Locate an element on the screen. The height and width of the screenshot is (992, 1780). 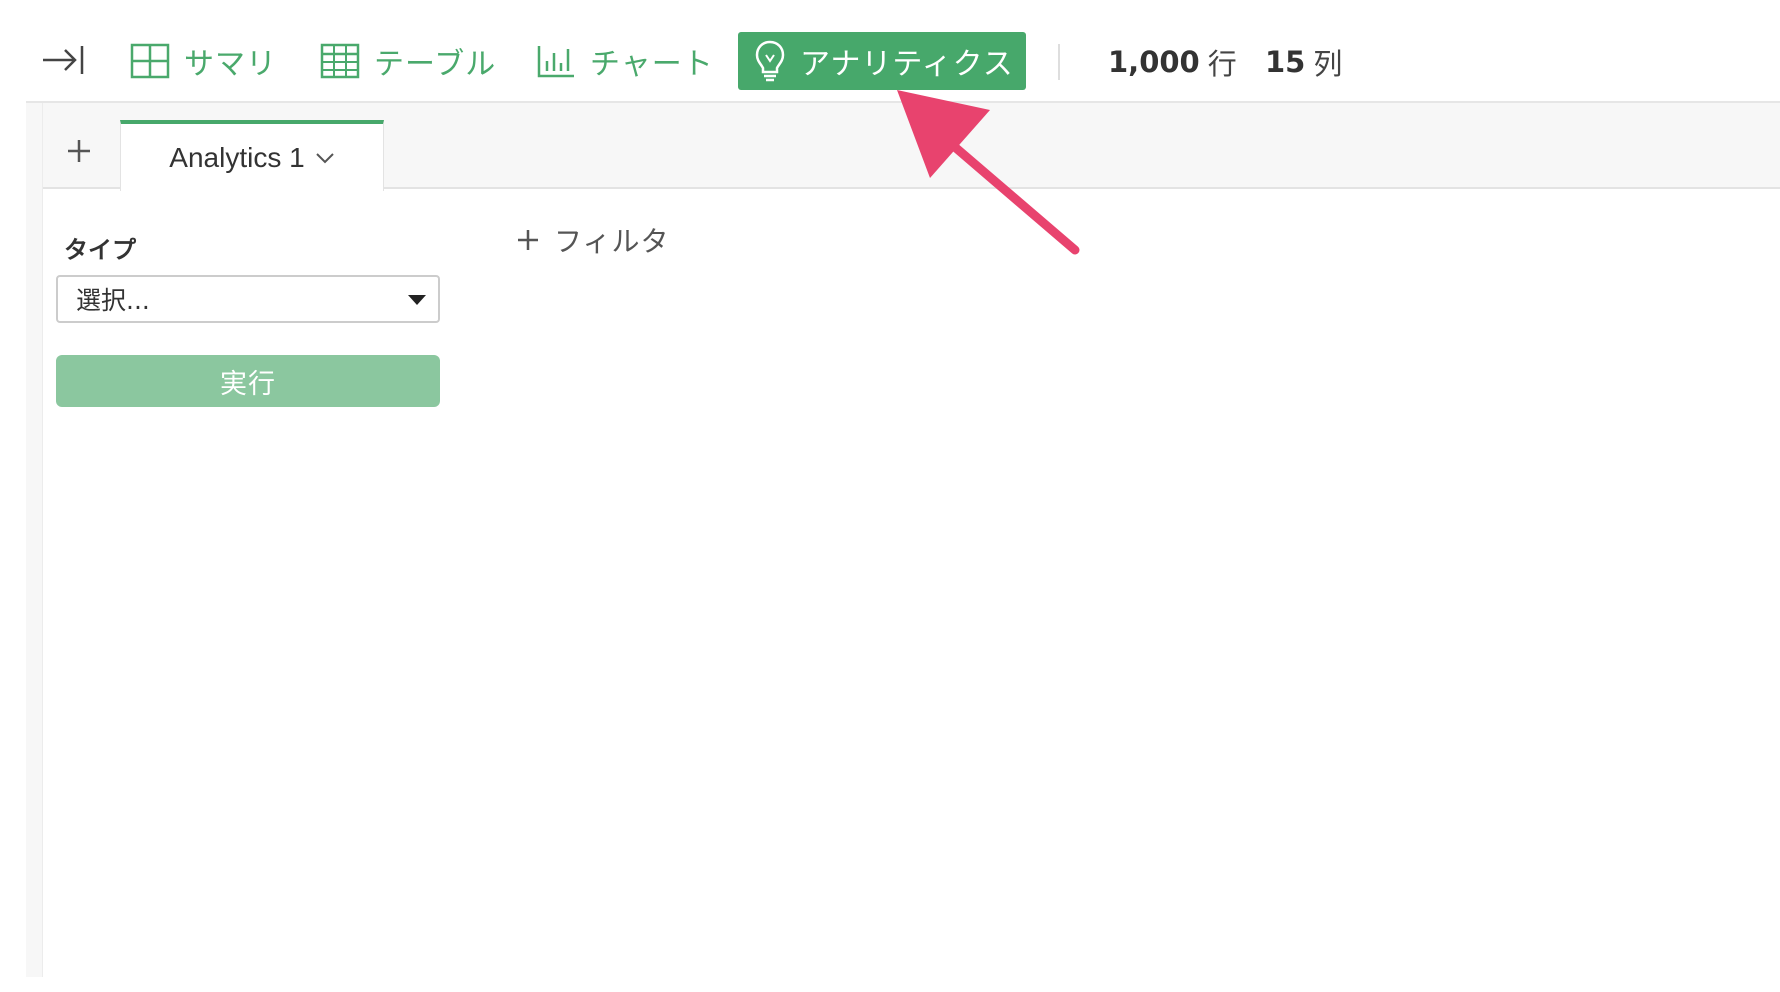
nav-analytics-label: アナリティクス is located at coordinates (907, 64).